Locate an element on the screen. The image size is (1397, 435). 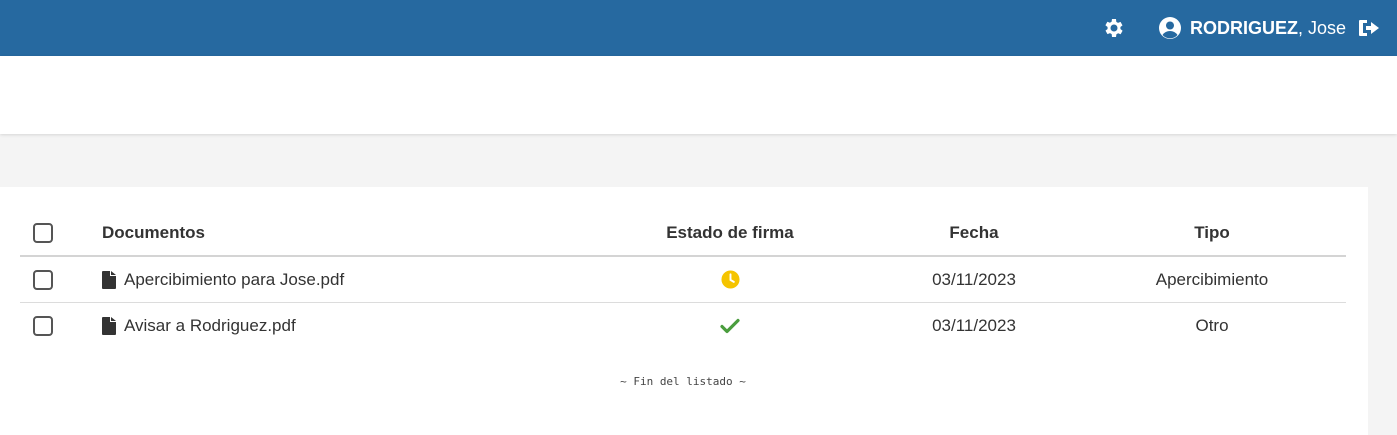
gear-icon is located at coordinates (1114, 28).